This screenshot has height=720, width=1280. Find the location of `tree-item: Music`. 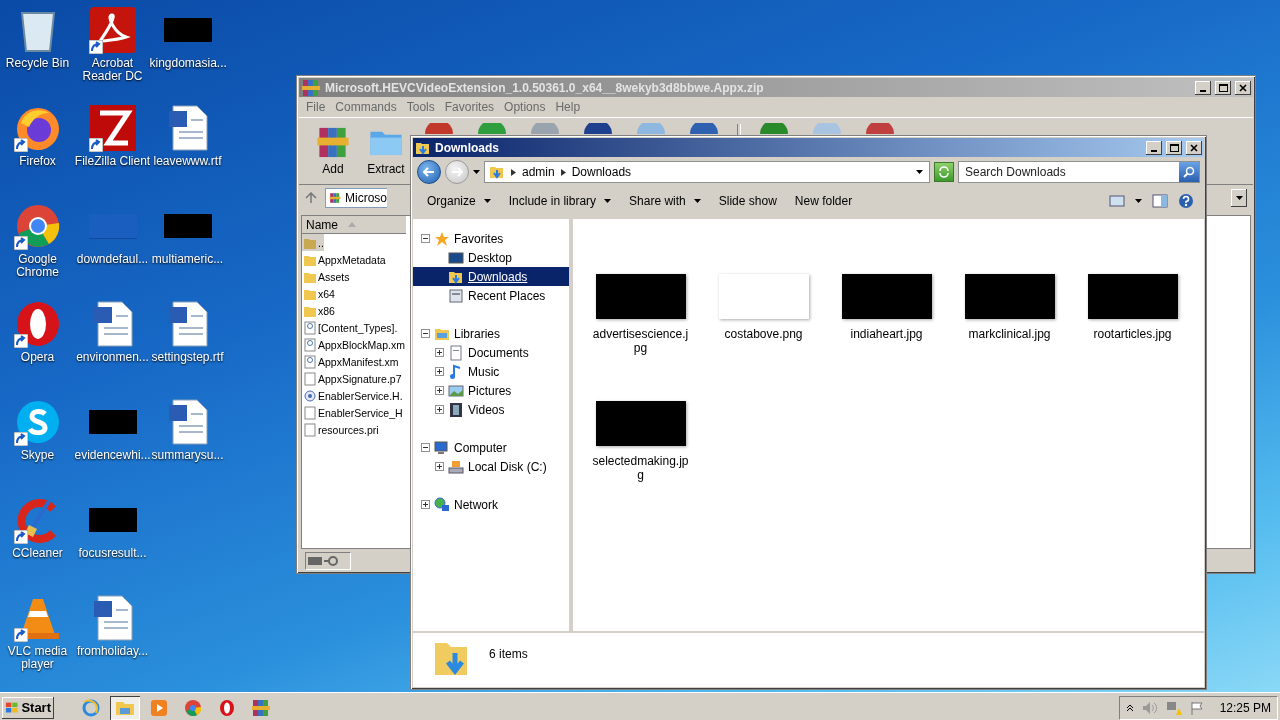

tree-item: Music is located at coordinates (491, 371).